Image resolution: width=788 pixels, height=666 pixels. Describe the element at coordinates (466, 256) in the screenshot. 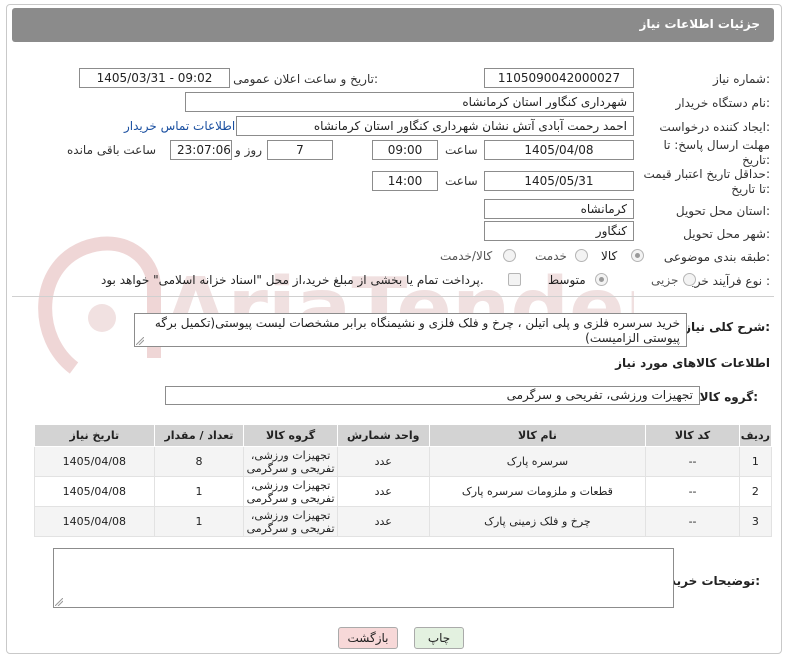

I see `category-option-goods-service: کالا/خدمت` at that location.